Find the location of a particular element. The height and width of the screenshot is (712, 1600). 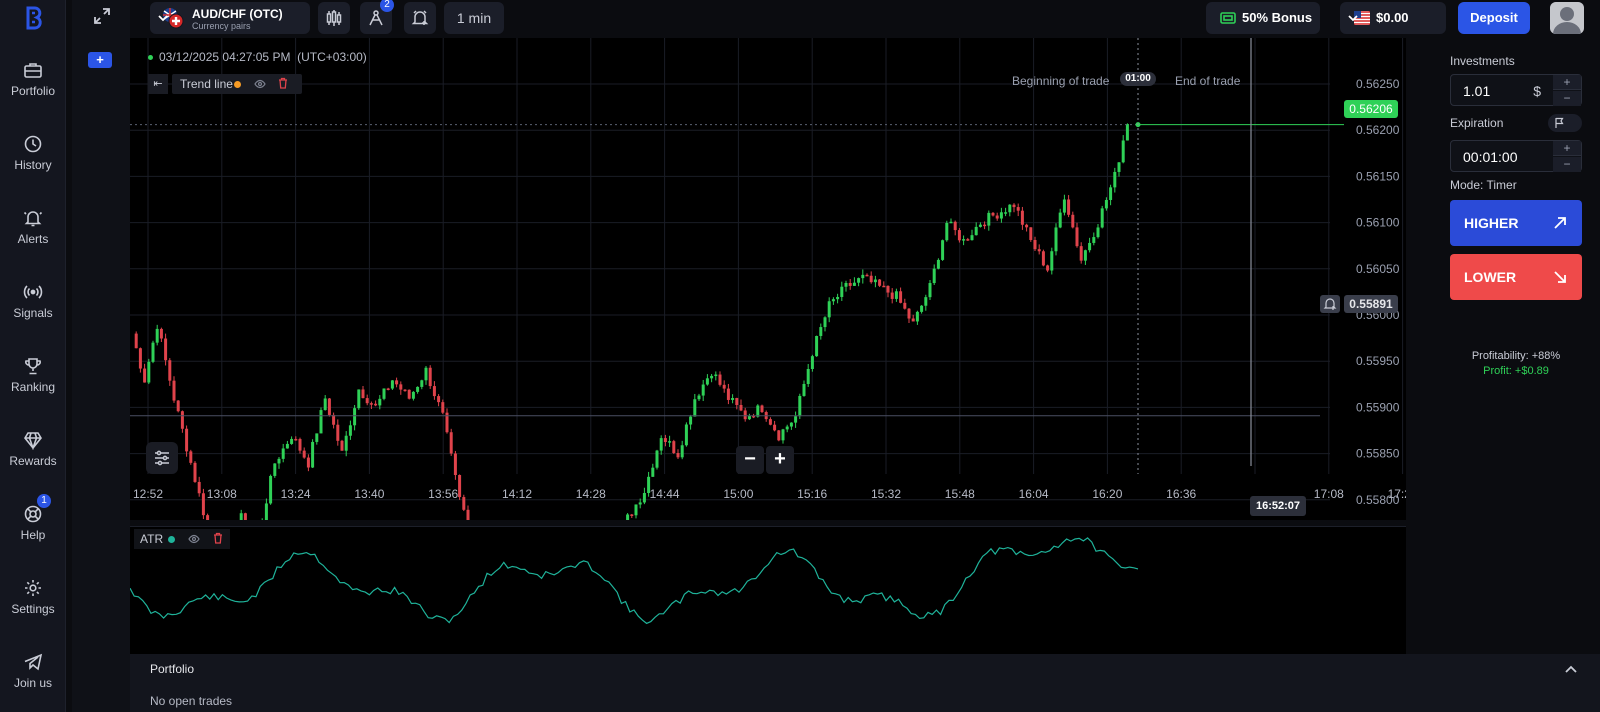

sidebar-item-settings: Settings is located at coordinates (33, 608).